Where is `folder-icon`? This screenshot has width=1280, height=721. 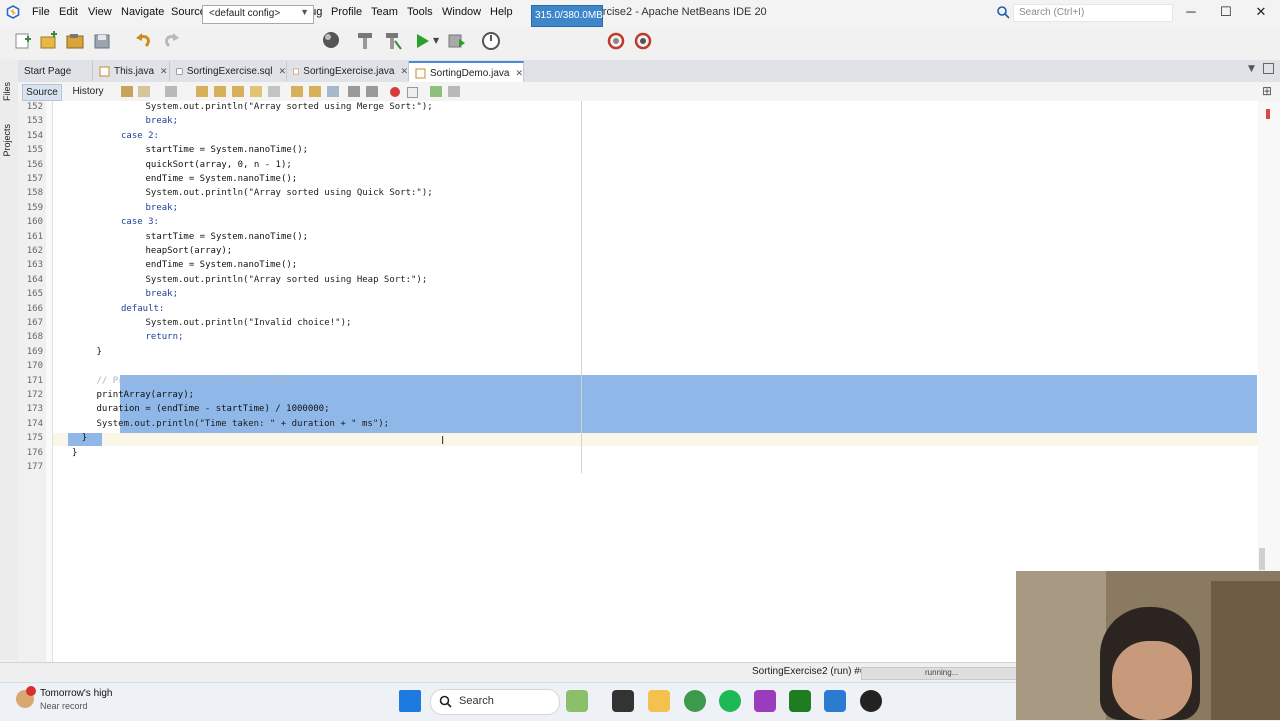 folder-icon is located at coordinates (659, 701).